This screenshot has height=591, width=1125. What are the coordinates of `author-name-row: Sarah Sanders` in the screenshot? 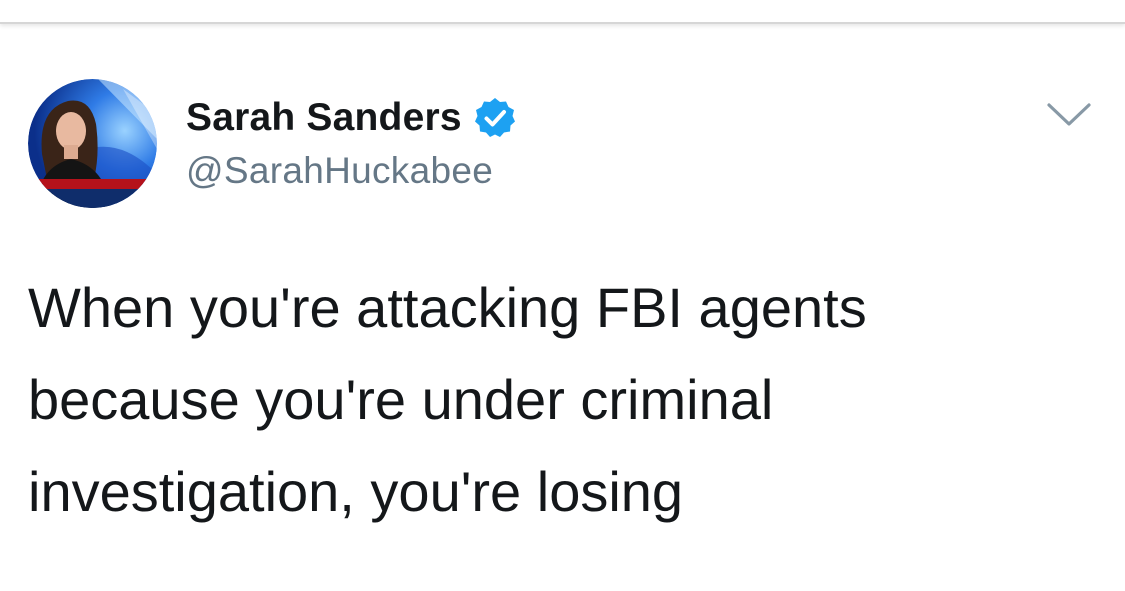 It's located at (351, 118).